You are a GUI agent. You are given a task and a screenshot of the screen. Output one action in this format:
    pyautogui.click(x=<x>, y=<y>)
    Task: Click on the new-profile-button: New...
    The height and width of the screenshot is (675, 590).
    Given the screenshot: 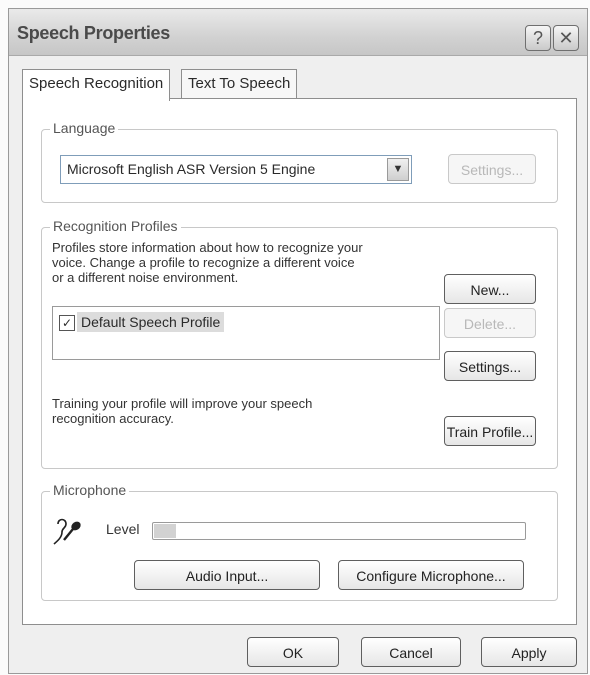 What is the action you would take?
    pyautogui.click(x=490, y=289)
    